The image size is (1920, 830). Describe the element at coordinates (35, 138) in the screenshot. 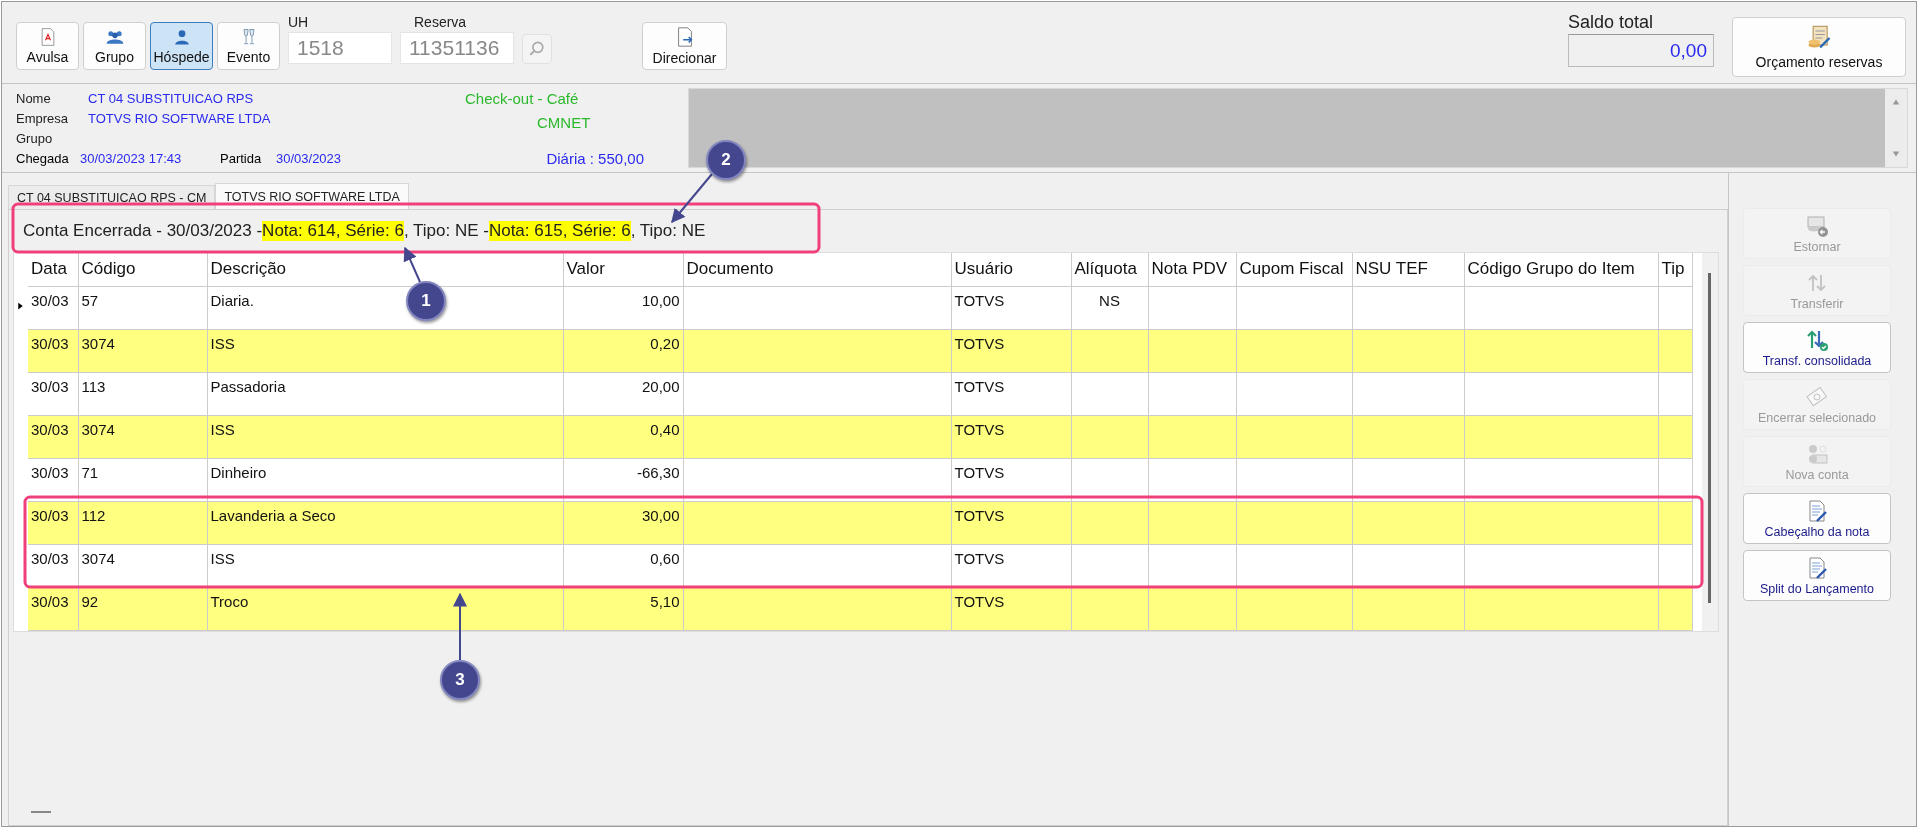

I see `field-label: Grupo` at that location.